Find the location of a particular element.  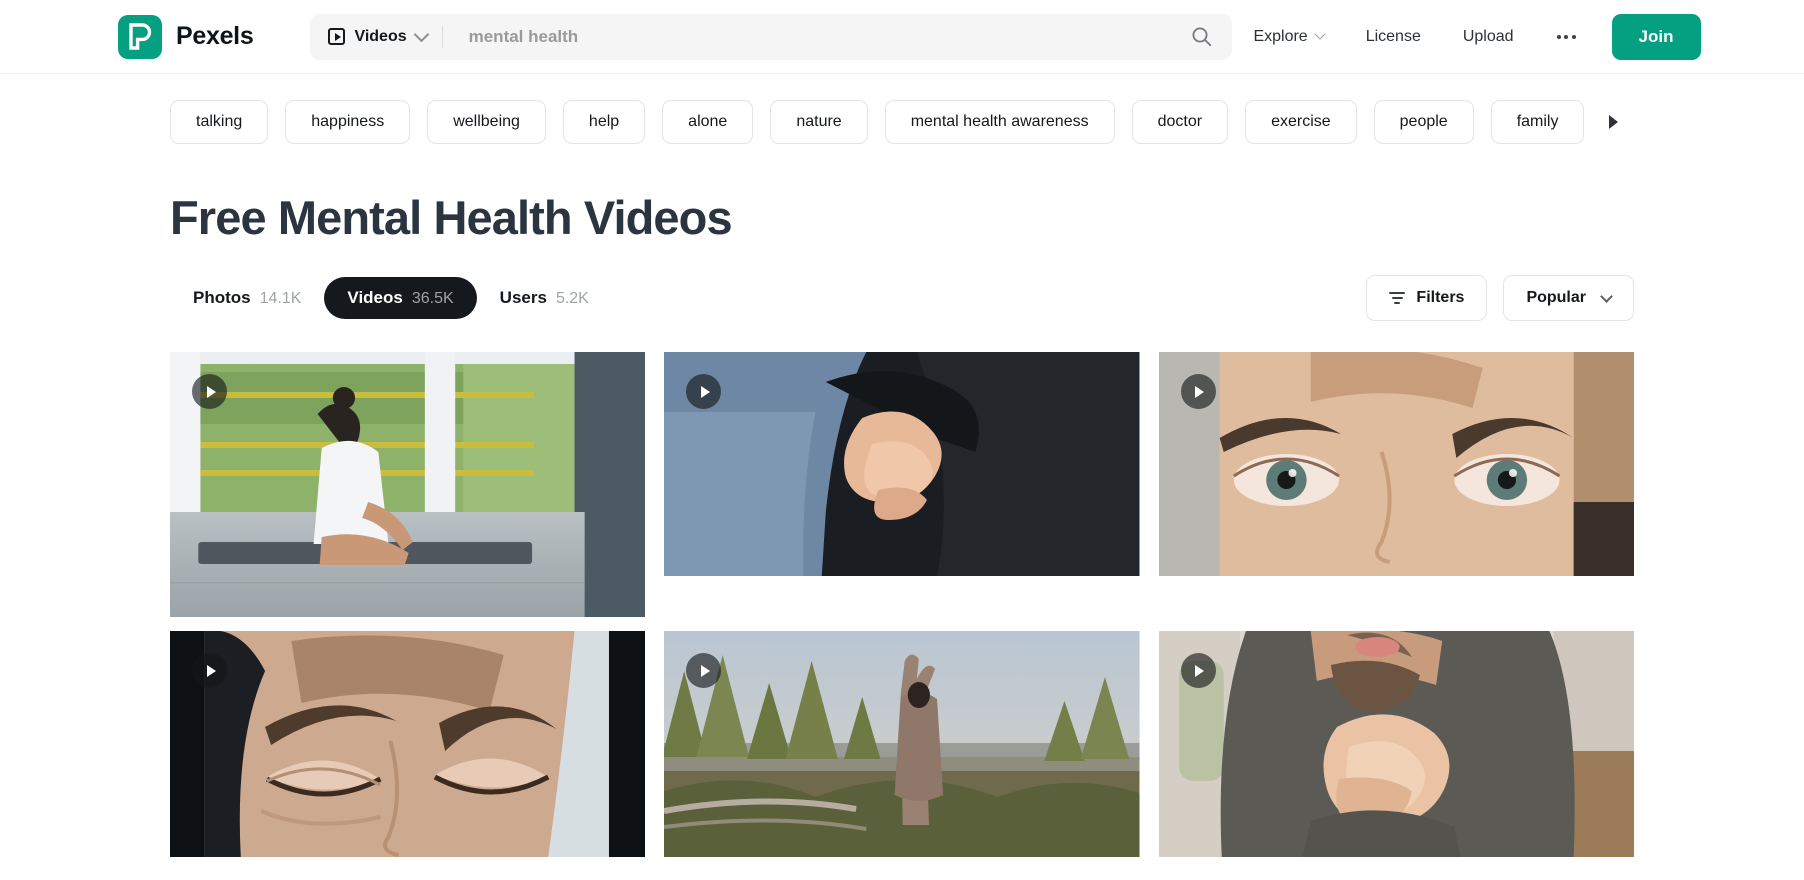

primary-nav: Explore License Upload Join is located at coordinates (1466, 36).